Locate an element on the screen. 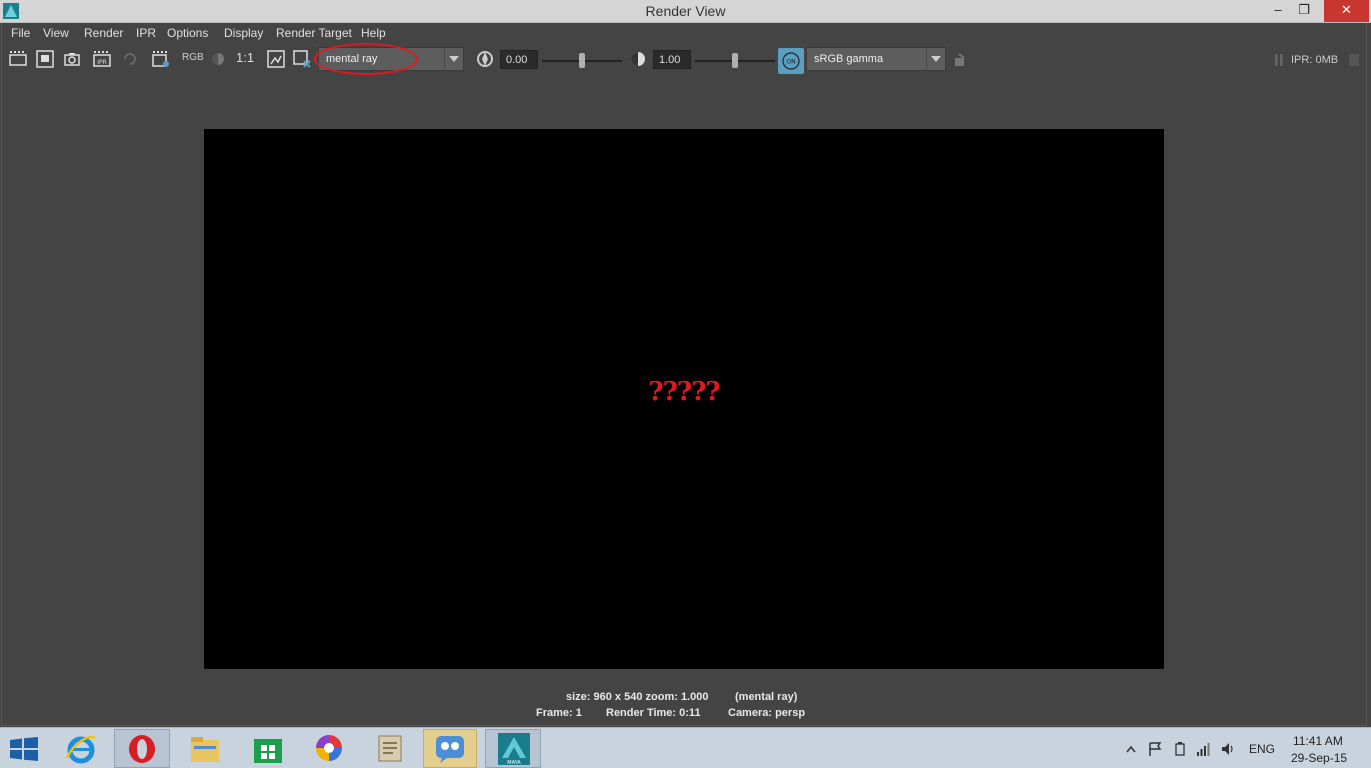 The image size is (1371, 768). taskbar-people-app is located at coordinates (450, 748).